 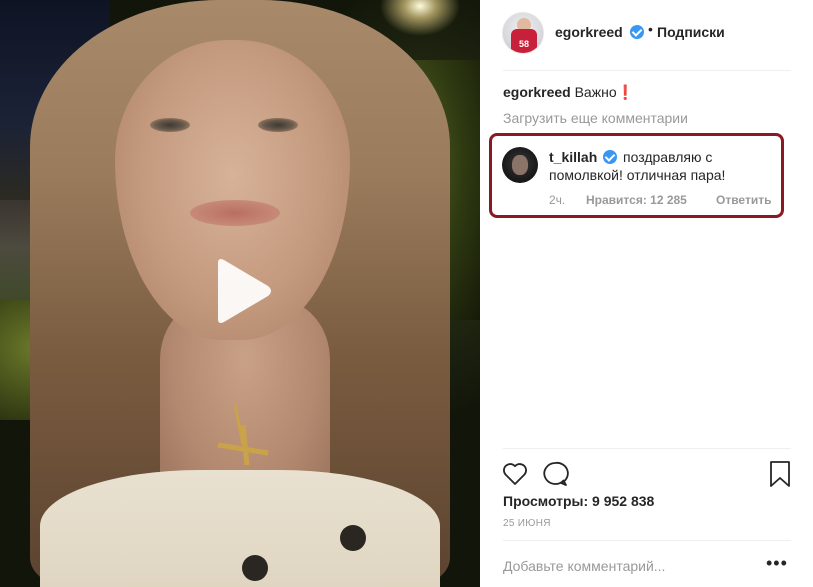 I want to click on heart-icon, so click(x=515, y=474).